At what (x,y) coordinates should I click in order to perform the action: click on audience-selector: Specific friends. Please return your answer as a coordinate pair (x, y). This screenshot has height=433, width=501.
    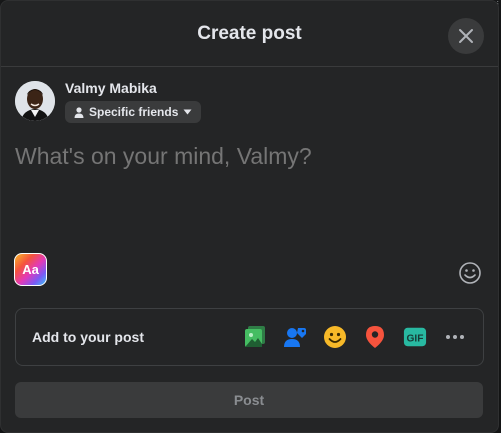
    Looking at the image, I should click on (133, 112).